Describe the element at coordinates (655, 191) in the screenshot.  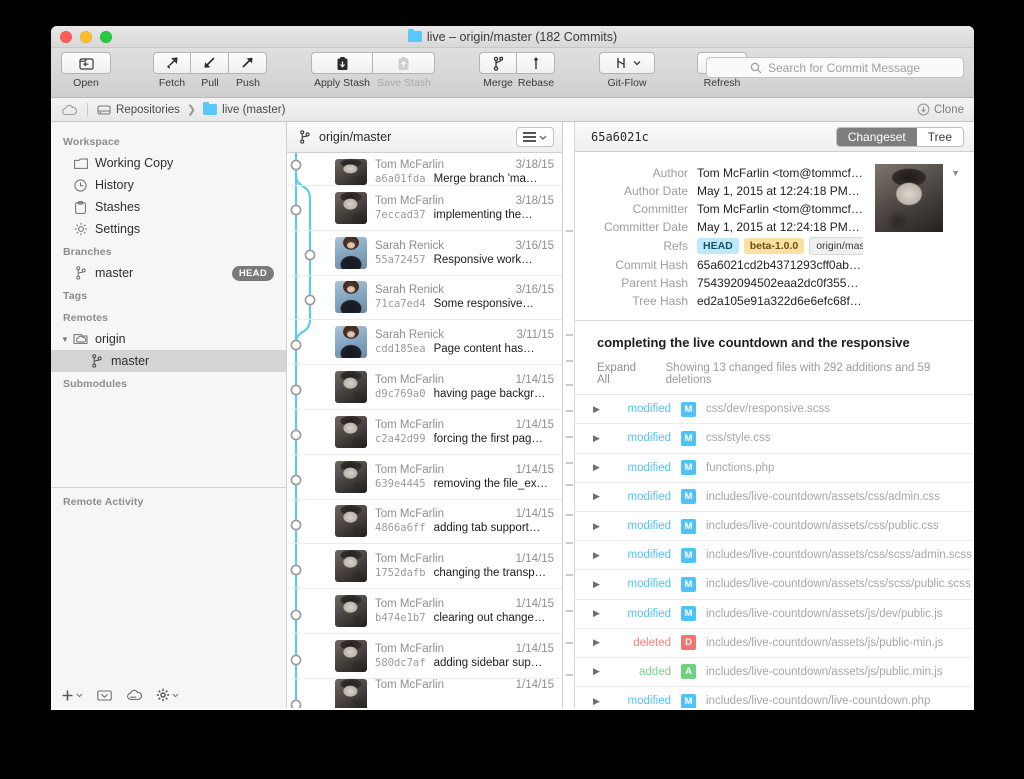
I see `metadata-key: Author Date` at that location.